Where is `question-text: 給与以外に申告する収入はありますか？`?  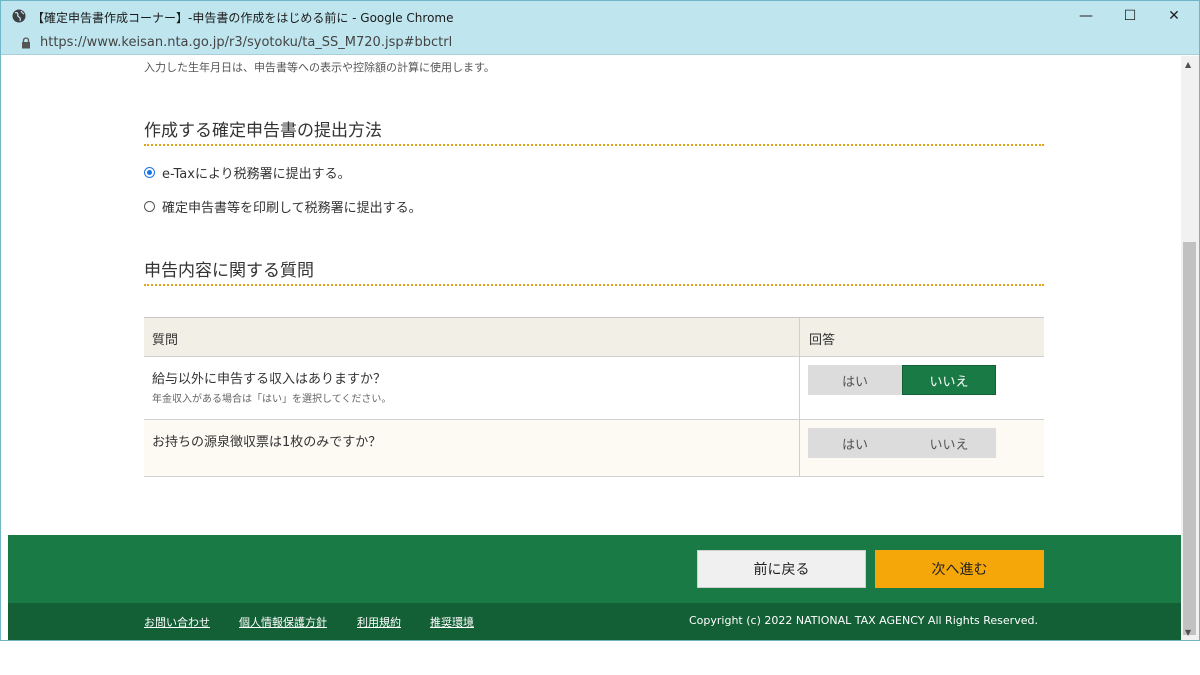
question-text: 給与以外に申告する収入はありますか？ is located at coordinates (269, 379).